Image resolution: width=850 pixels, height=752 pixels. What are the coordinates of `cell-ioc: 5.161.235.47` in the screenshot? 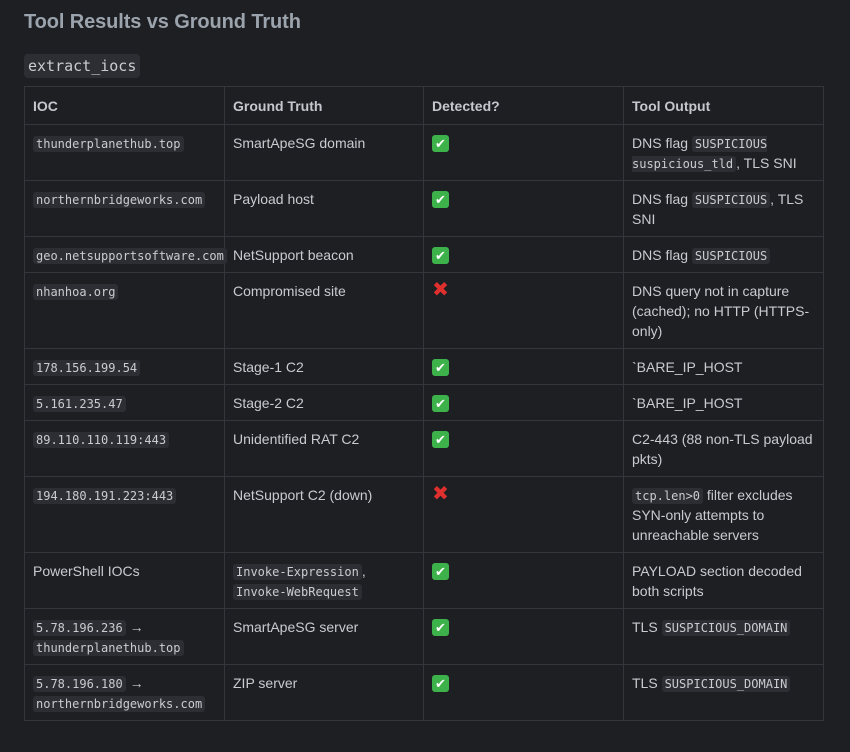 It's located at (124, 402).